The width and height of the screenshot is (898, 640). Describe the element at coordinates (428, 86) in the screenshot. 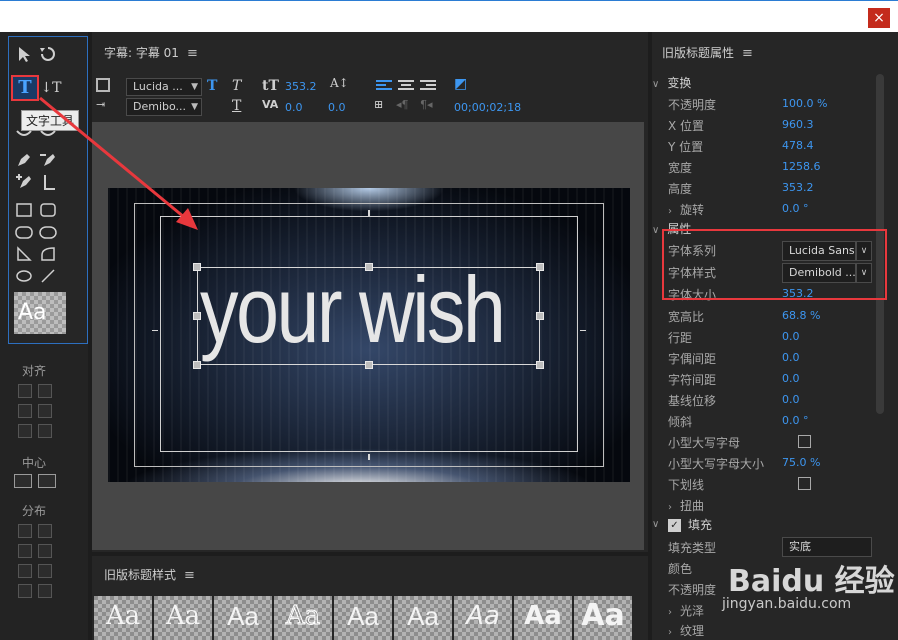

I see `align-right-text-icon` at that location.